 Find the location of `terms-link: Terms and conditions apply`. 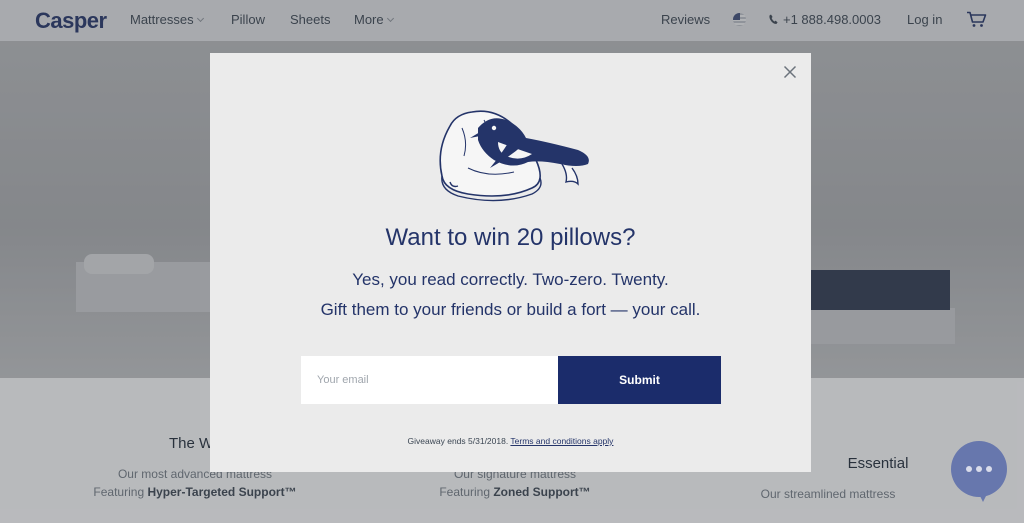

terms-link: Terms and conditions apply is located at coordinates (561, 441).